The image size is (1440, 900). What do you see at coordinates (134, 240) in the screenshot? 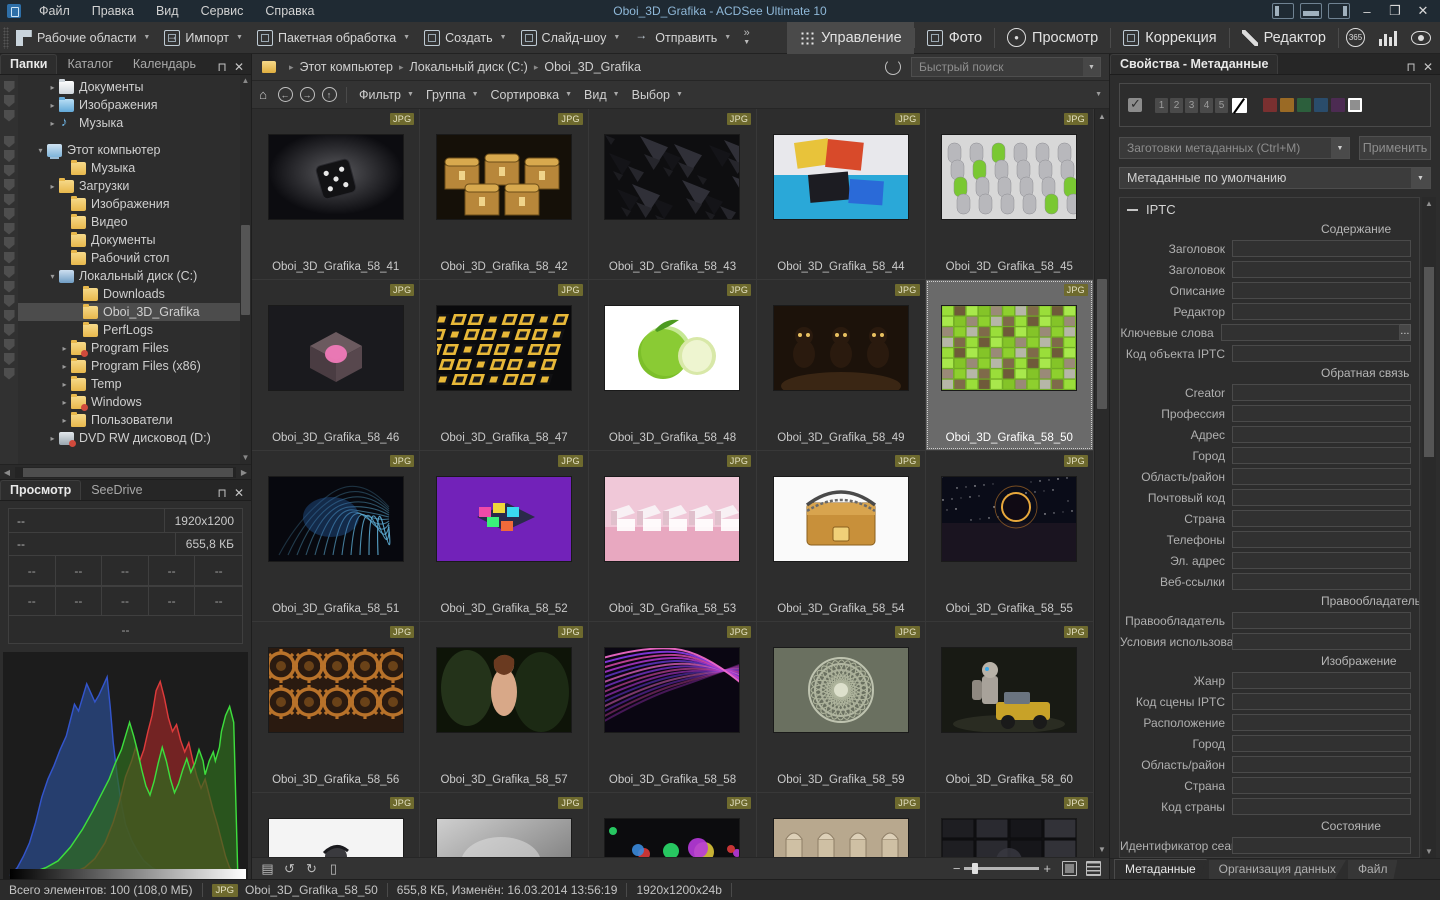
I see `tree-item-: Документы` at bounding box center [134, 240].